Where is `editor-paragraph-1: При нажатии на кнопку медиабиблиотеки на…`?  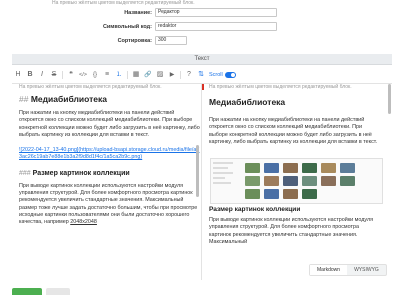
editor-paragraph-1: При нажатии на кнопку медиабиблиотеки на… is located at coordinates (109, 124).